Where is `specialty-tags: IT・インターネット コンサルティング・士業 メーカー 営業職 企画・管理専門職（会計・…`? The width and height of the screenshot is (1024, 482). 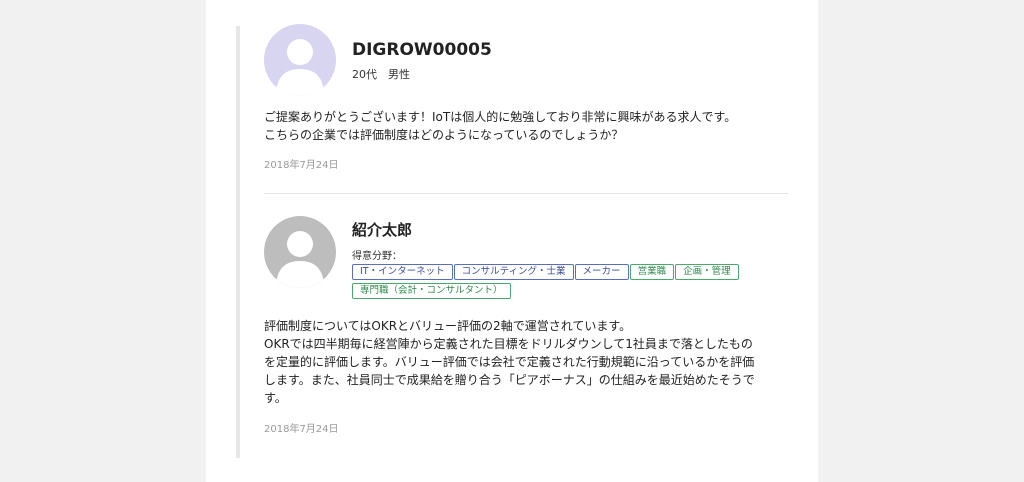
specialty-tags: IT・インターネット コンサルティング・士業 メーカー 営業職 企画・管理専門職（会計・… is located at coordinates (567, 283).